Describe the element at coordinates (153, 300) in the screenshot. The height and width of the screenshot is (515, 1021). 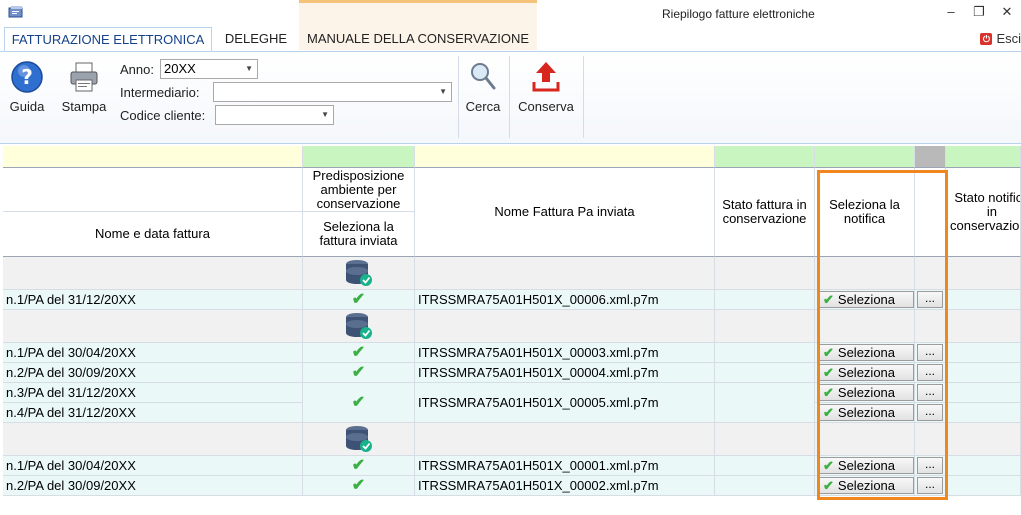
I see `invoice-name-cell: n.1/PA del 31/12/20XX` at that location.